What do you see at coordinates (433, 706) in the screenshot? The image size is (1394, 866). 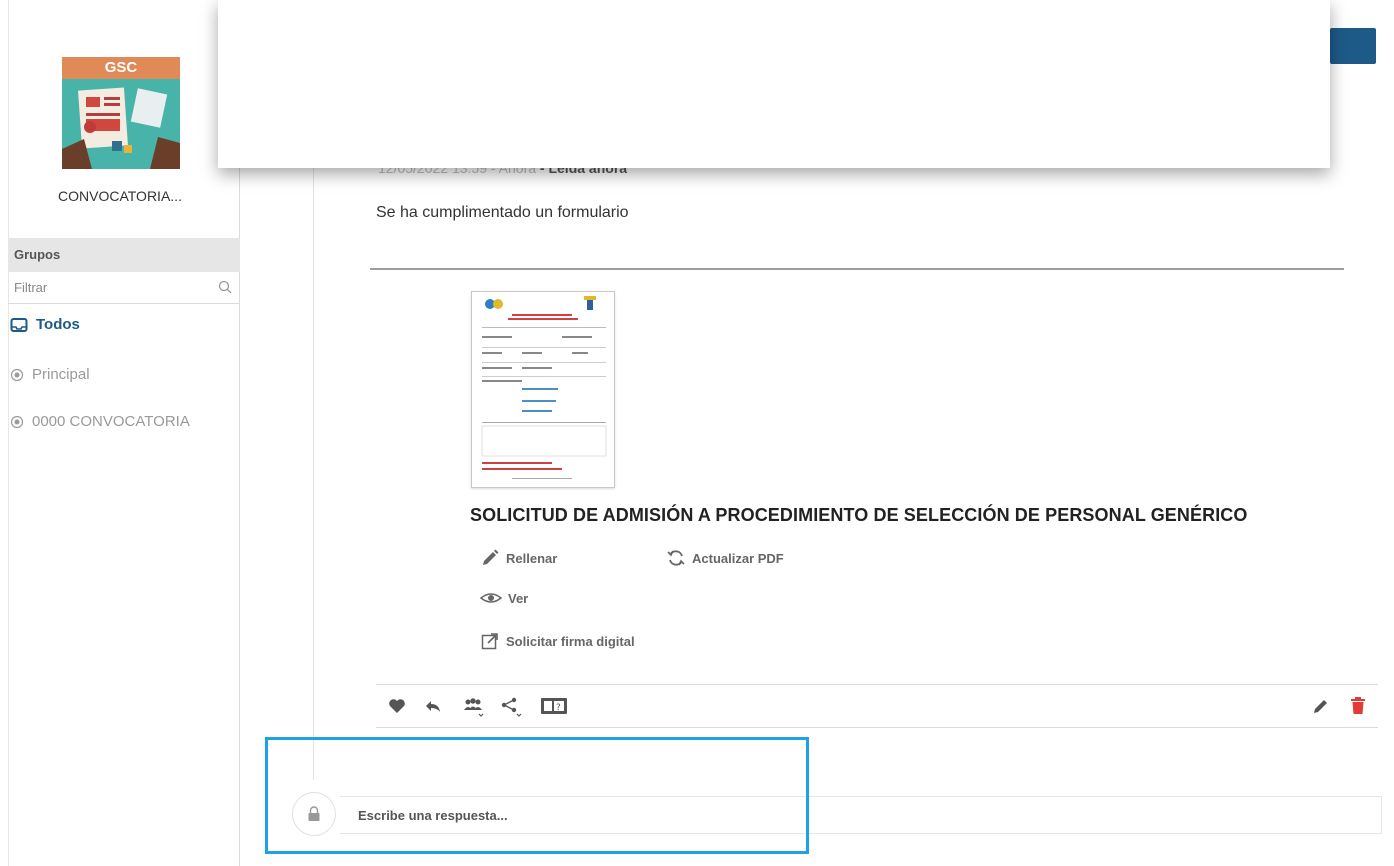 I see `reply-icon` at bounding box center [433, 706].